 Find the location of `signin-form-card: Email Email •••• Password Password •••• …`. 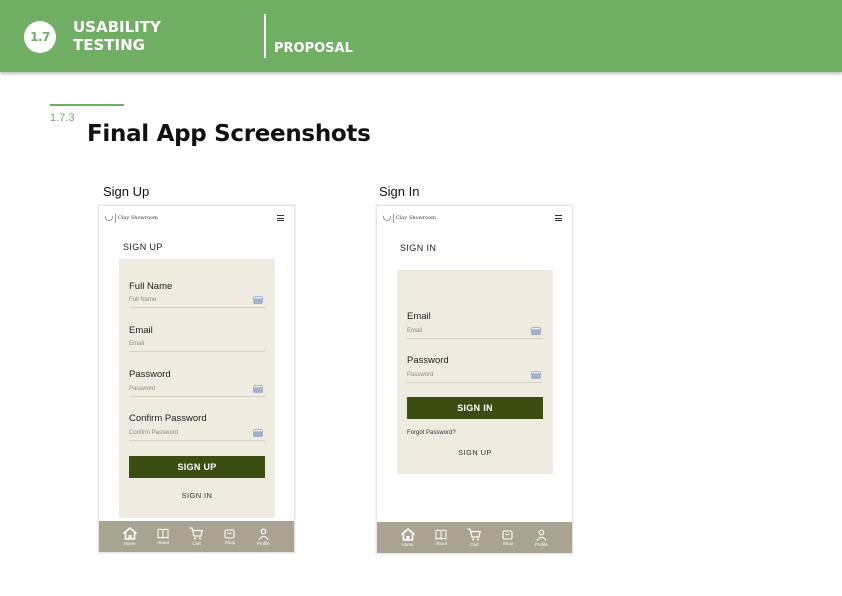

signin-form-card: Email Email •••• Password Password •••• … is located at coordinates (475, 372).